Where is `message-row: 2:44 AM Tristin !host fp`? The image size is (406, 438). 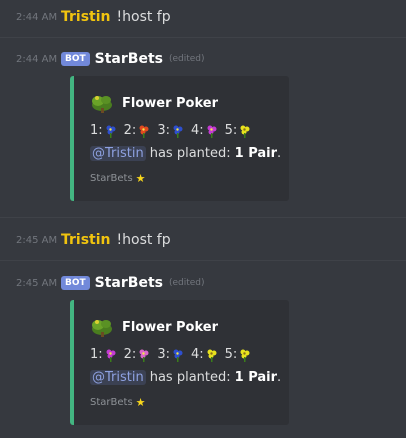
message-row: 2:44 AM Tristin !host fp is located at coordinates (93, 17).